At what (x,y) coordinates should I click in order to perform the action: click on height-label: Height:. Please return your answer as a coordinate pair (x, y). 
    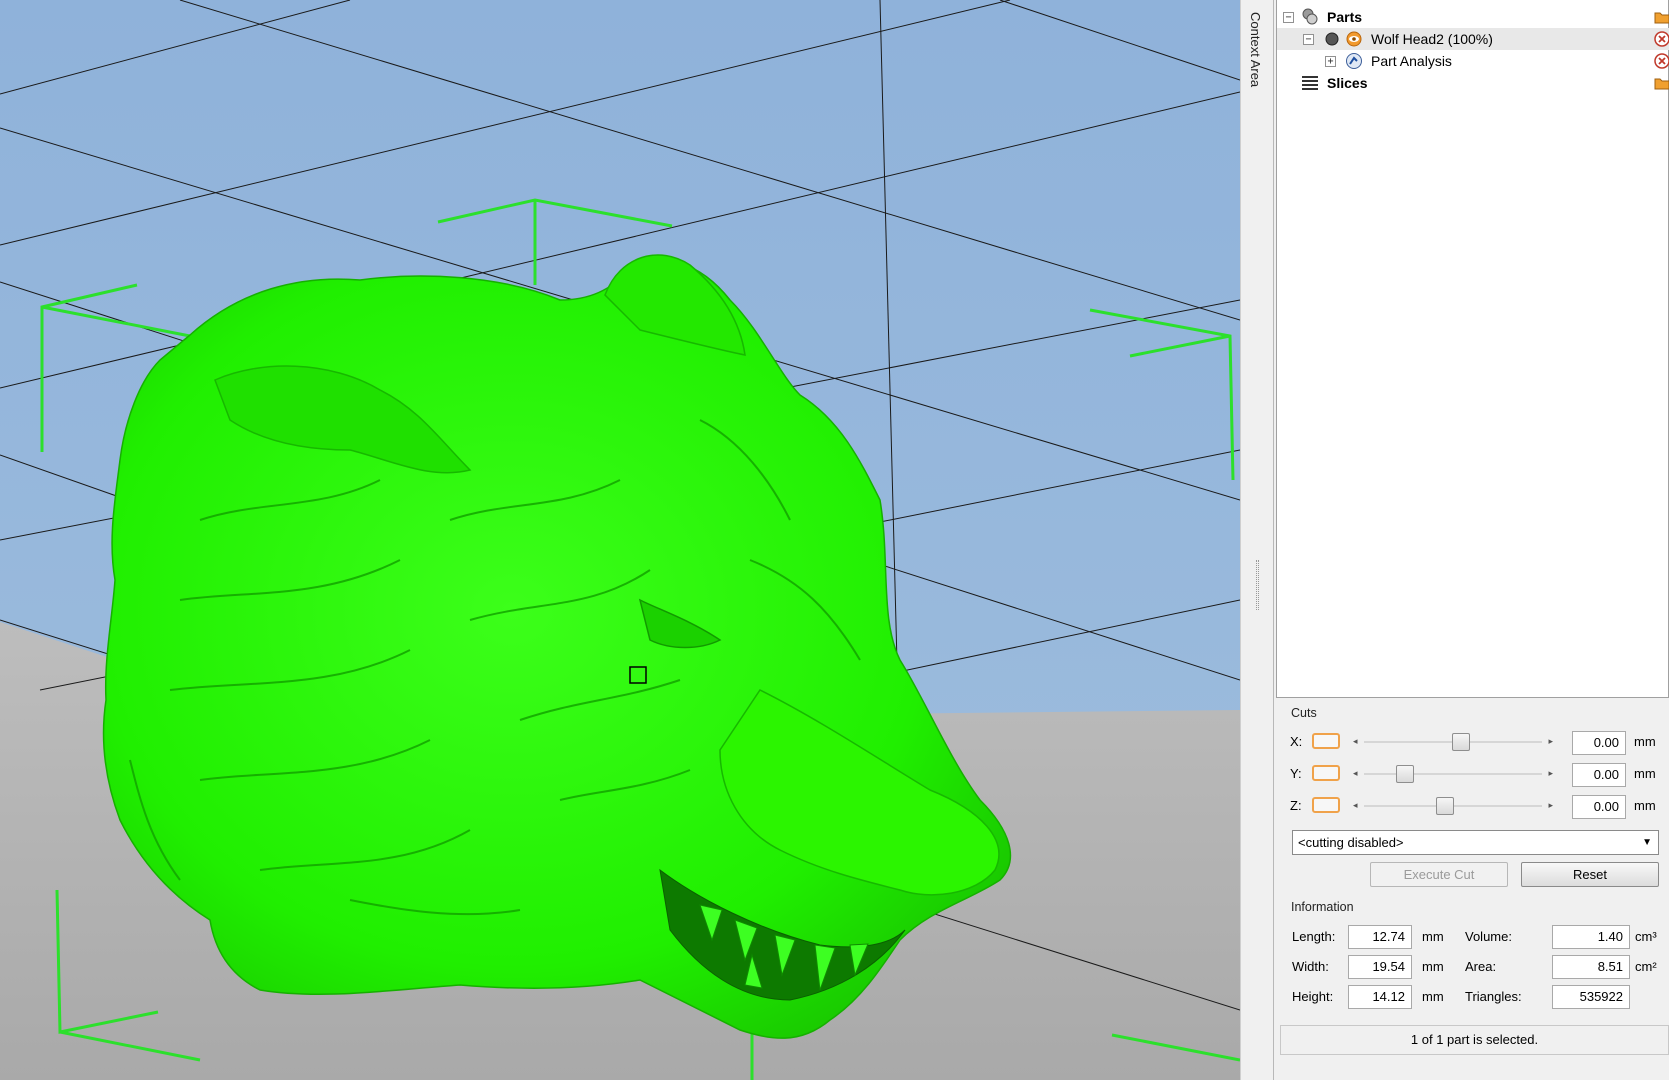
    Looking at the image, I should click on (1313, 996).